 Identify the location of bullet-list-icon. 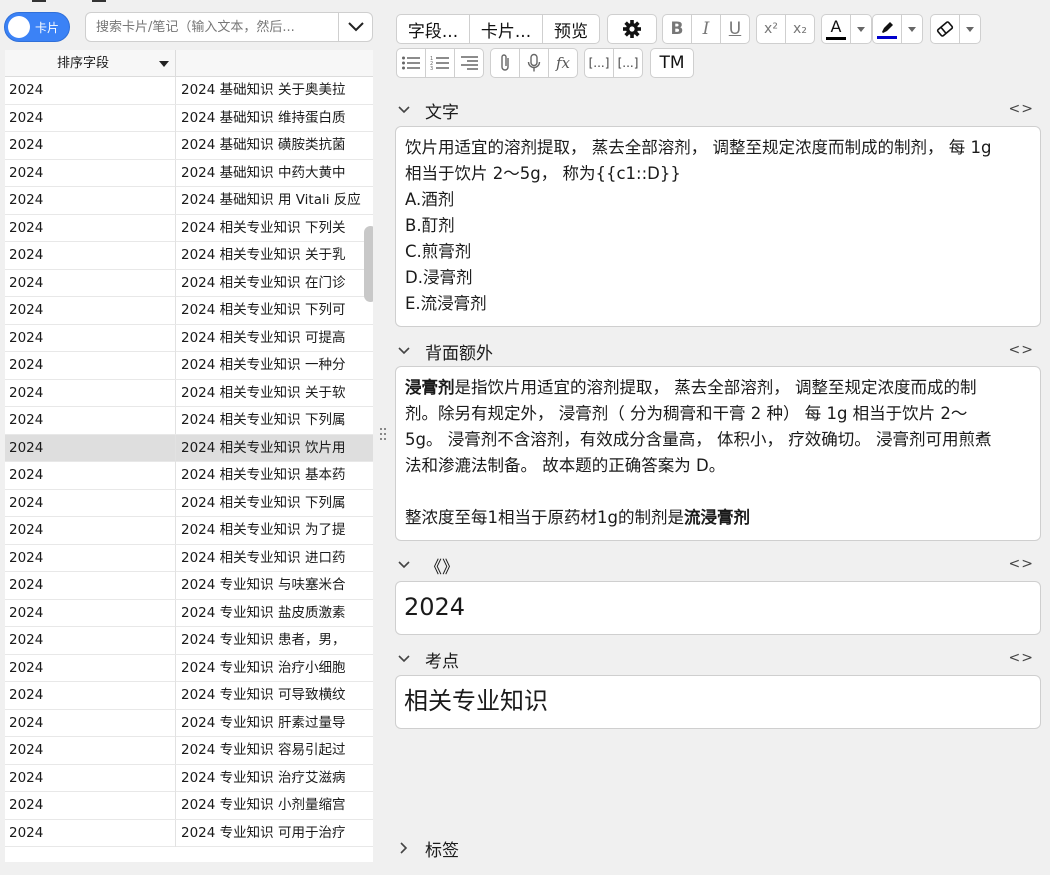
(411, 63).